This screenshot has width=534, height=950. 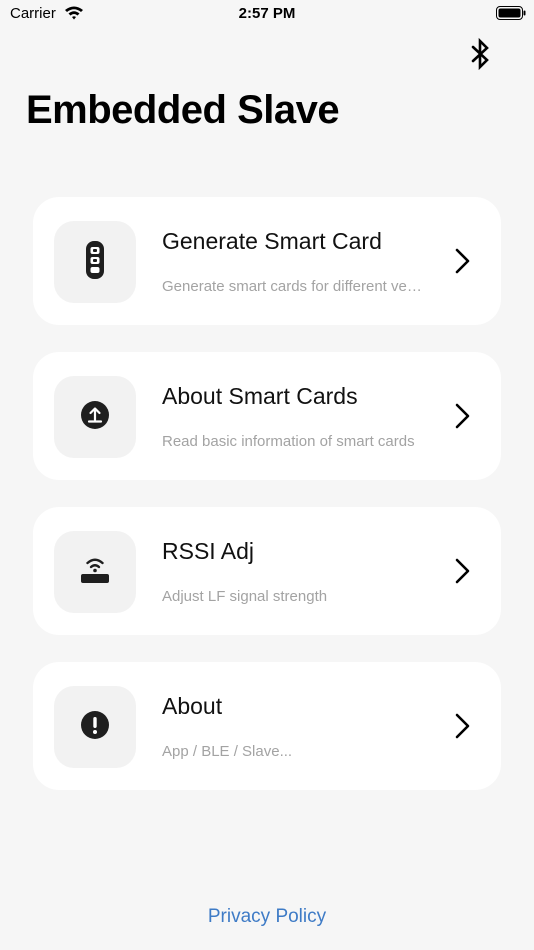 I want to click on battery-icon, so click(x=511, y=13).